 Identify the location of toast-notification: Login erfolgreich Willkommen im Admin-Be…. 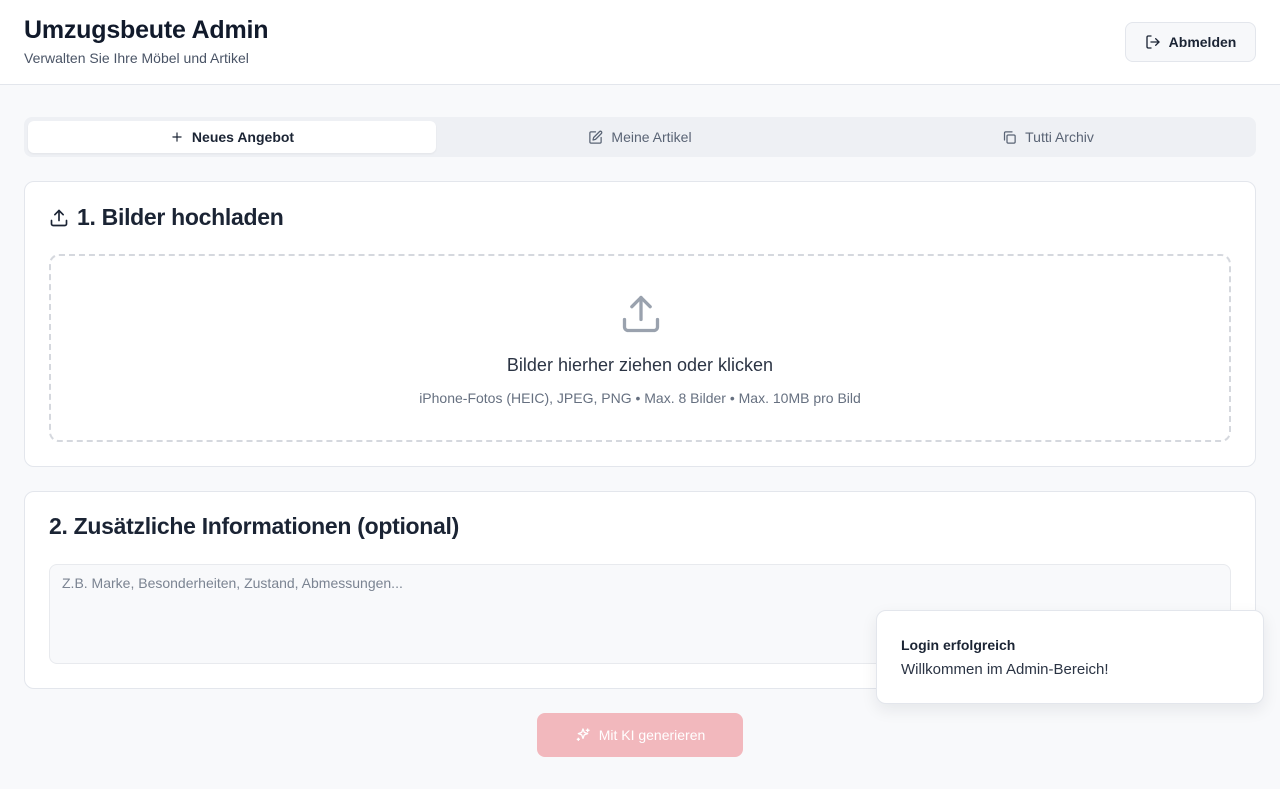
(1070, 657).